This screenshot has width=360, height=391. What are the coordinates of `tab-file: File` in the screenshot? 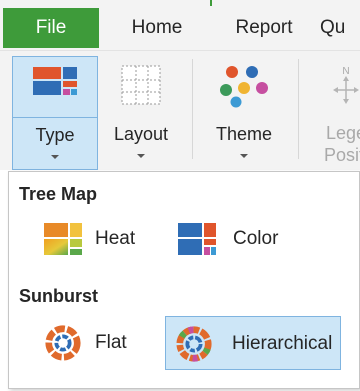 It's located at (51, 28).